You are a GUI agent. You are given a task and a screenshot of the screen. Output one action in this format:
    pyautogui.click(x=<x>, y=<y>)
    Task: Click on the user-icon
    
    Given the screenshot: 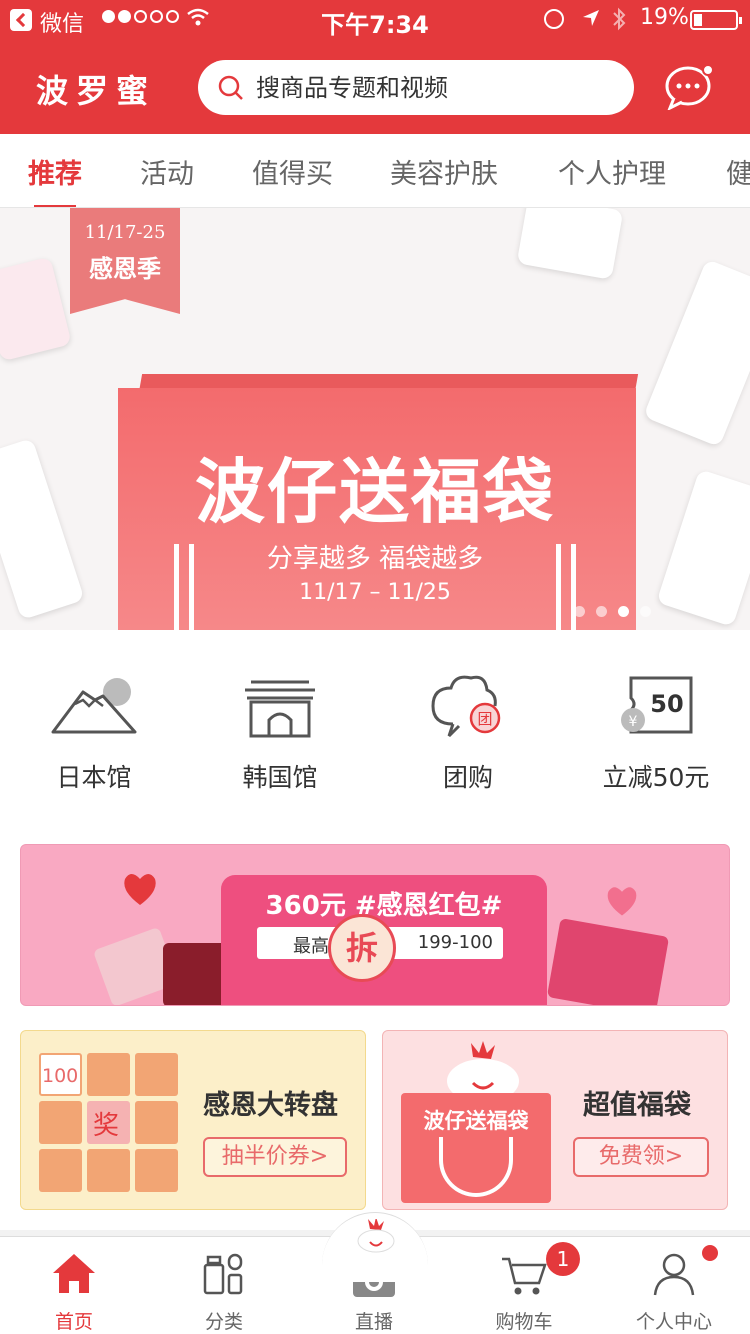 What is the action you would take?
    pyautogui.click(x=674, y=1274)
    